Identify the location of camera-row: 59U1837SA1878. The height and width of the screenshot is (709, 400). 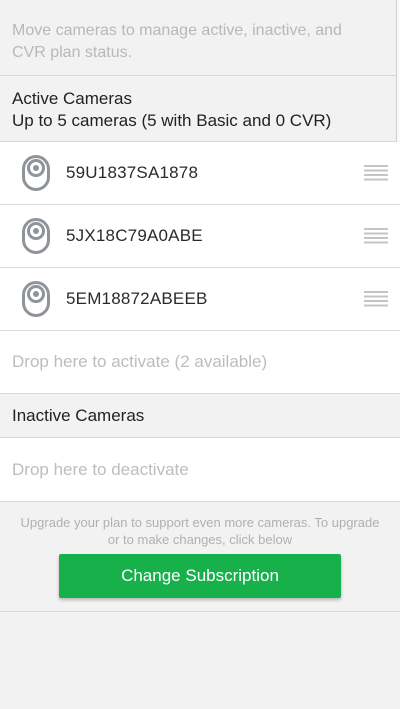
(200, 173).